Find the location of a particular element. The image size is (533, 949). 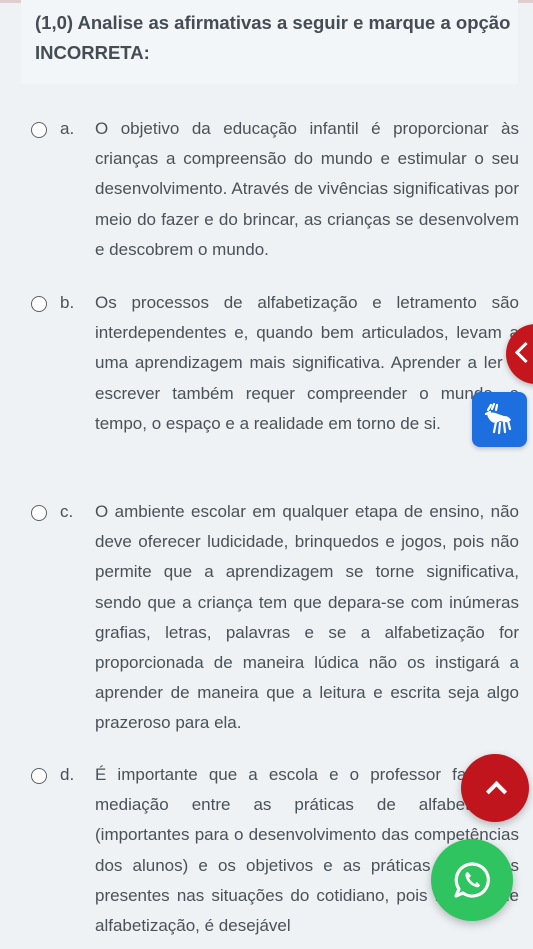

libras-accessibility-button is located at coordinates (499, 419).